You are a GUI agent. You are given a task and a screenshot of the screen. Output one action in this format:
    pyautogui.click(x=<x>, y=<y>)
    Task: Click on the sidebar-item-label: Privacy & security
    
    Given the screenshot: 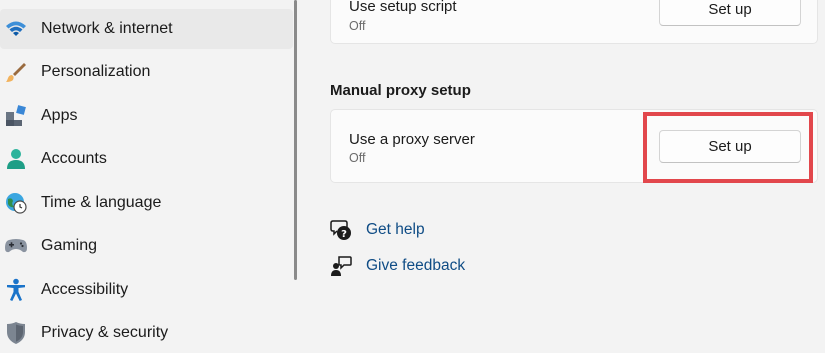 What is the action you would take?
    pyautogui.click(x=105, y=332)
    